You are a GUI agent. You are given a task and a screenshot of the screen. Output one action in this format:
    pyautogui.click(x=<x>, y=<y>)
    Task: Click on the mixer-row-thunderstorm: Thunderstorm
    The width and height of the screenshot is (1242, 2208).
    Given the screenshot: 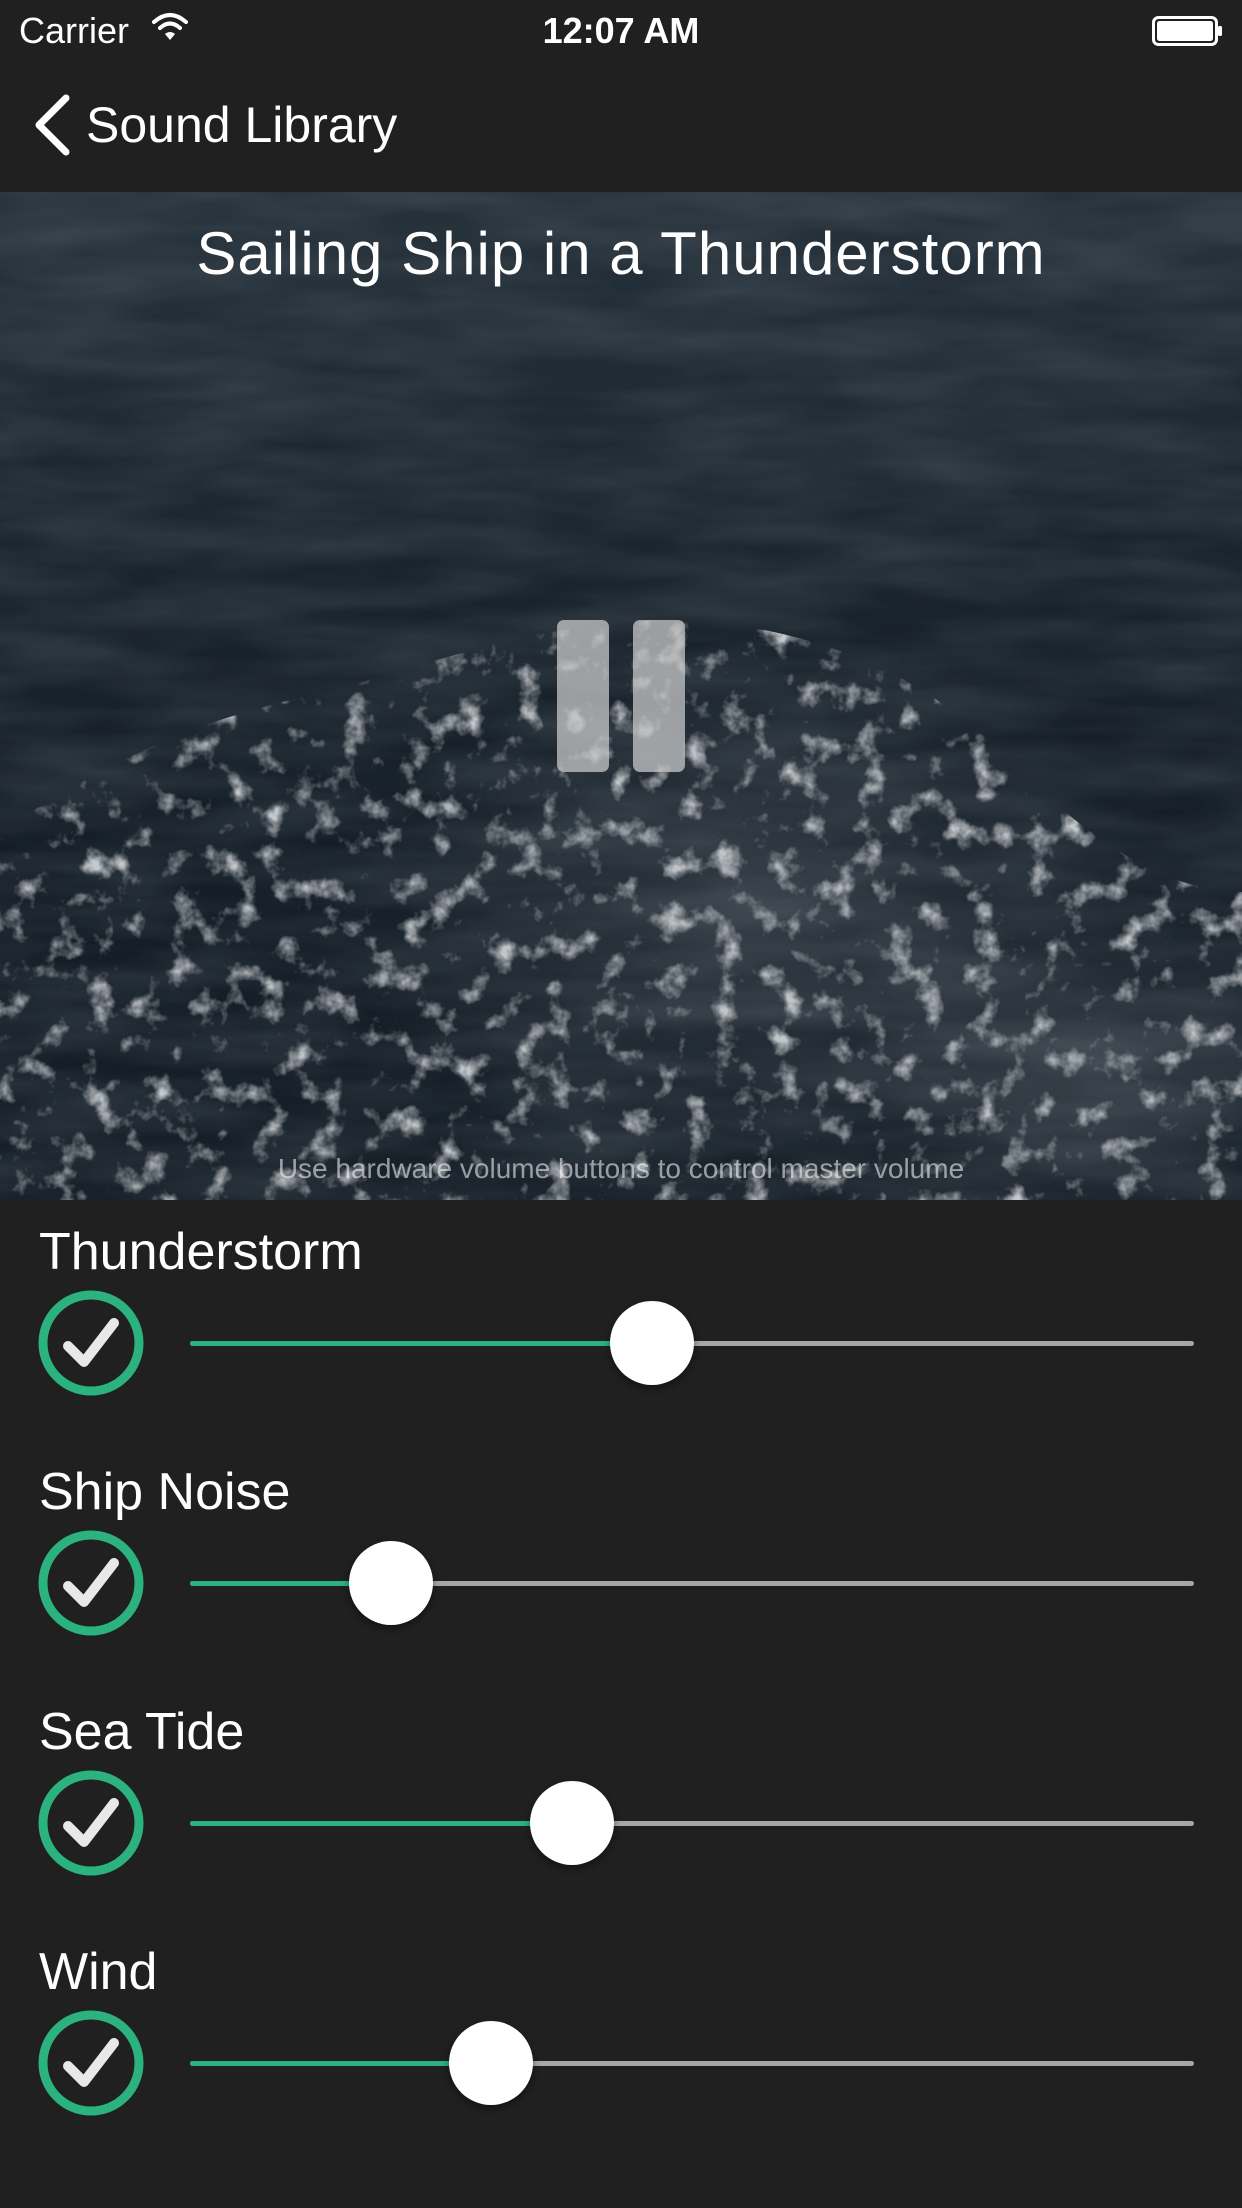 What is the action you would take?
    pyautogui.click(x=621, y=1335)
    